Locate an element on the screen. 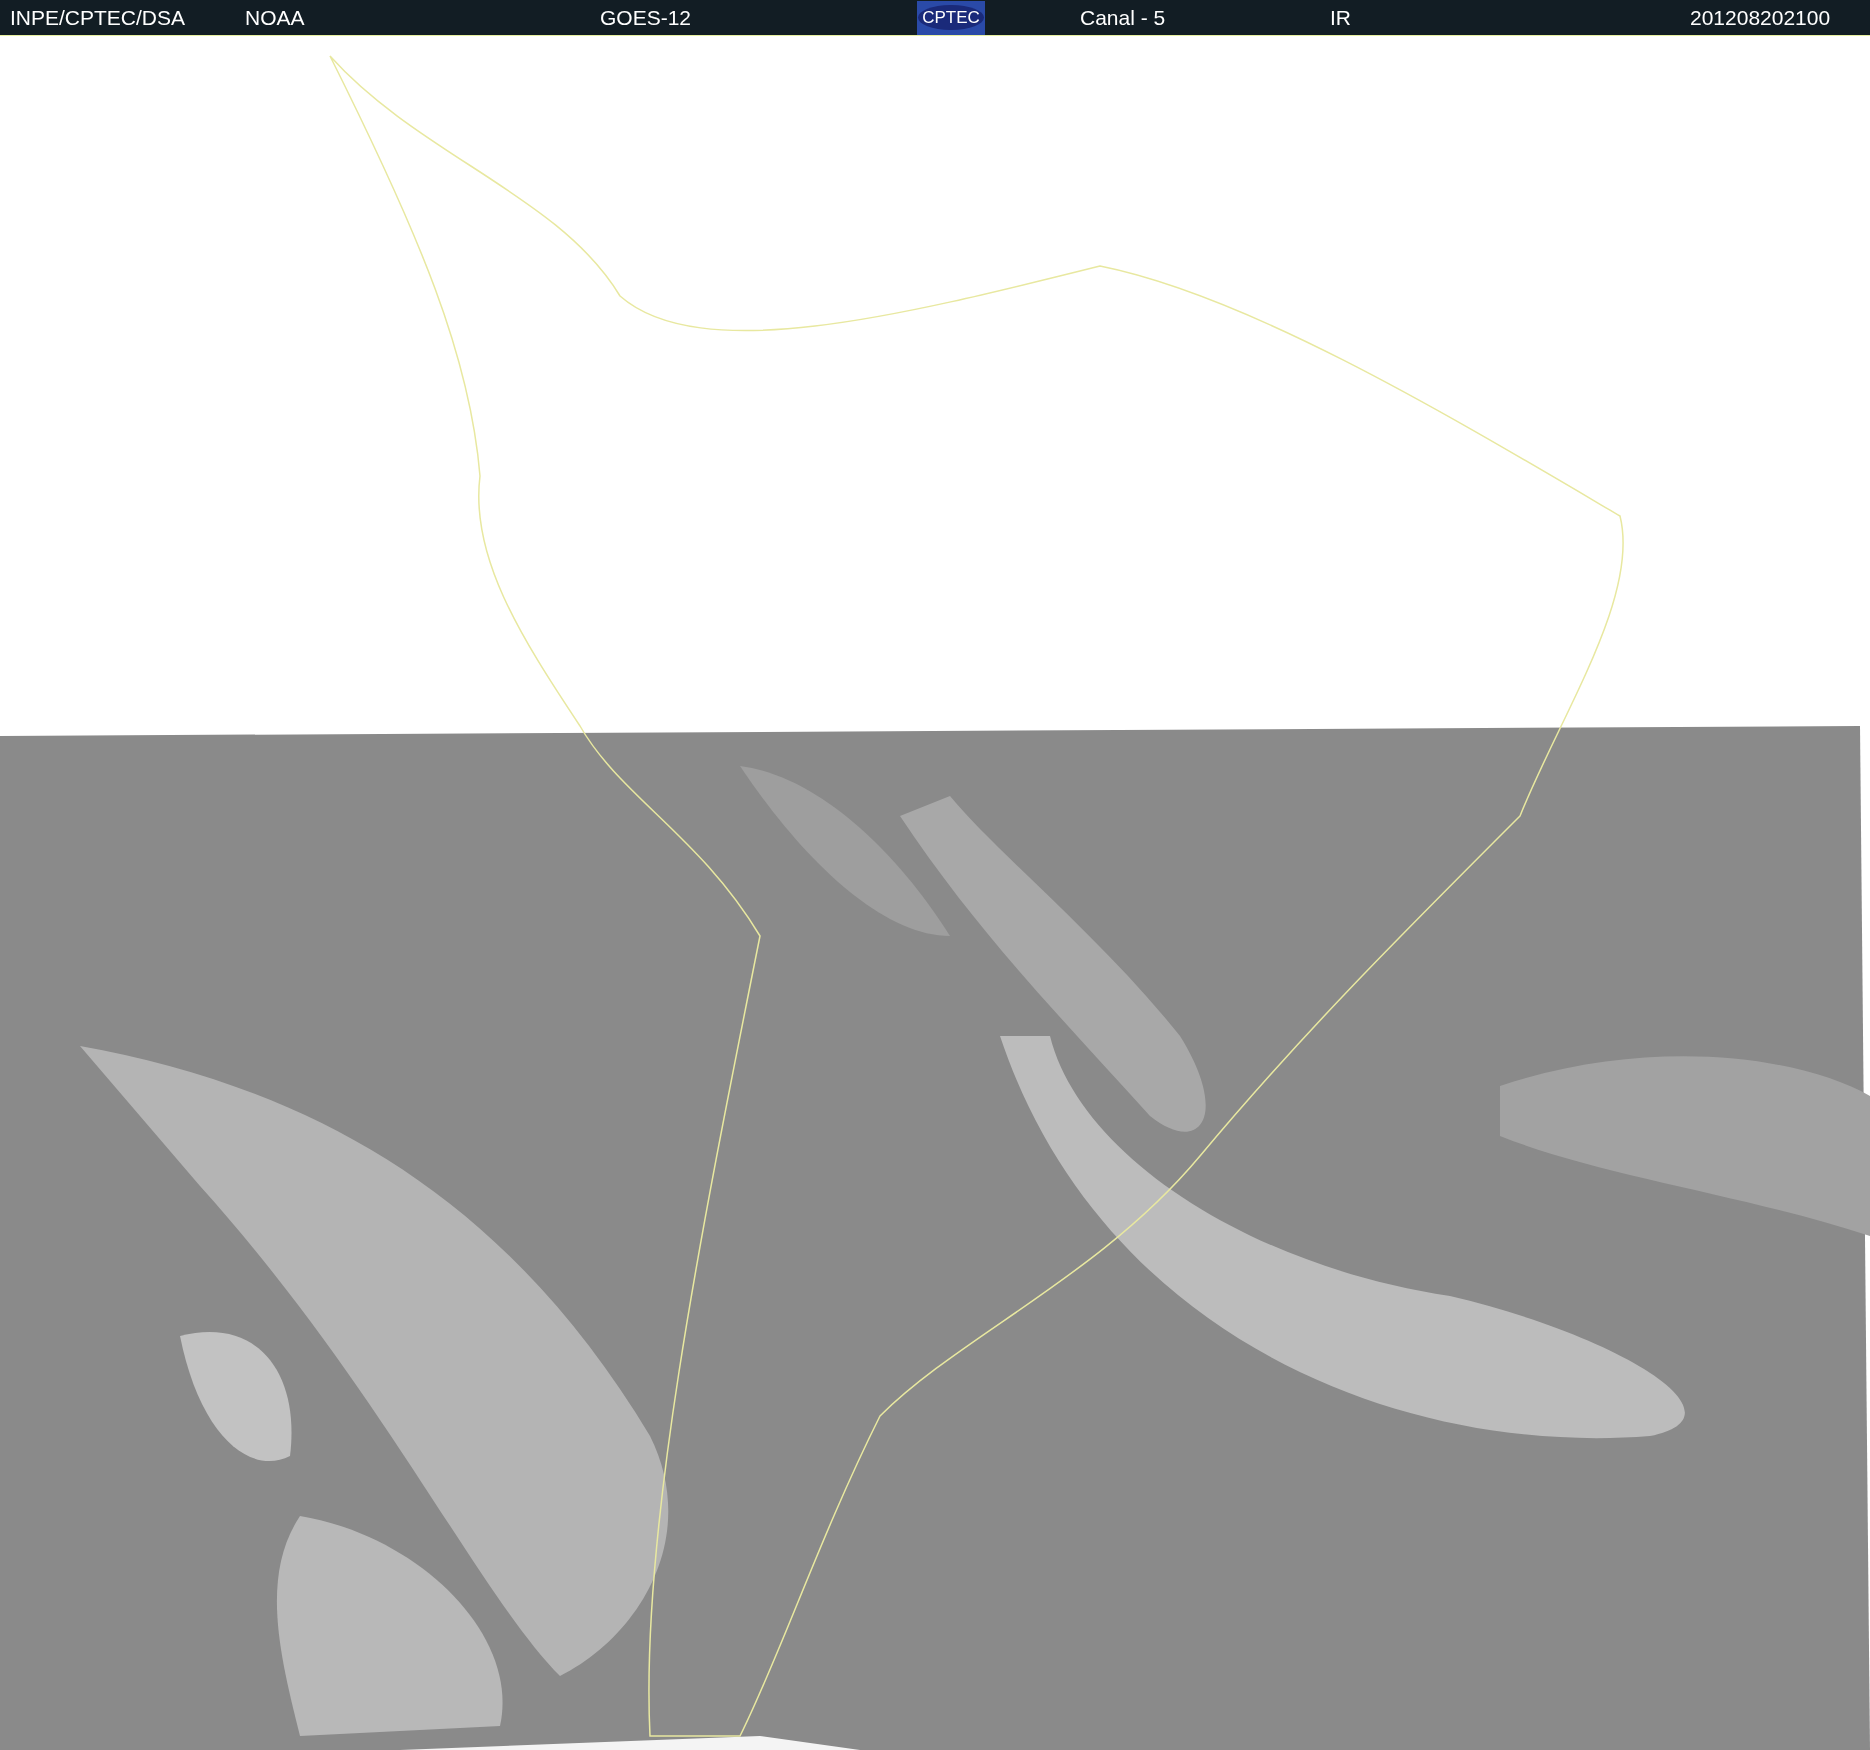  header-label: IR is located at coordinates (1340, 17).